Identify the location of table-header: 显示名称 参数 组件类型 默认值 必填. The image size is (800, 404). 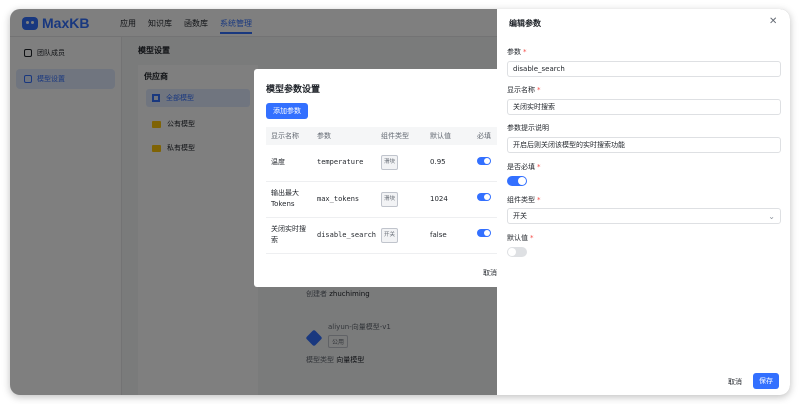
(386, 136).